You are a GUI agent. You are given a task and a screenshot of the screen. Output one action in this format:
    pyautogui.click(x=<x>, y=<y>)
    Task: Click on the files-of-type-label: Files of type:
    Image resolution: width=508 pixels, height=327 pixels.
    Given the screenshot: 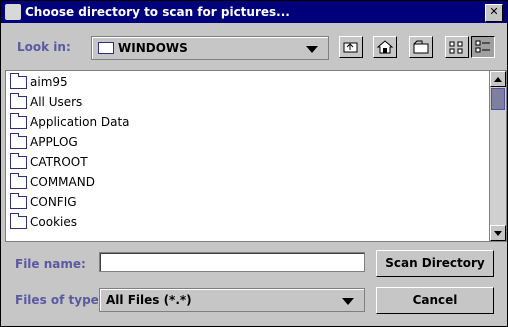 What is the action you would take?
    pyautogui.click(x=59, y=300)
    